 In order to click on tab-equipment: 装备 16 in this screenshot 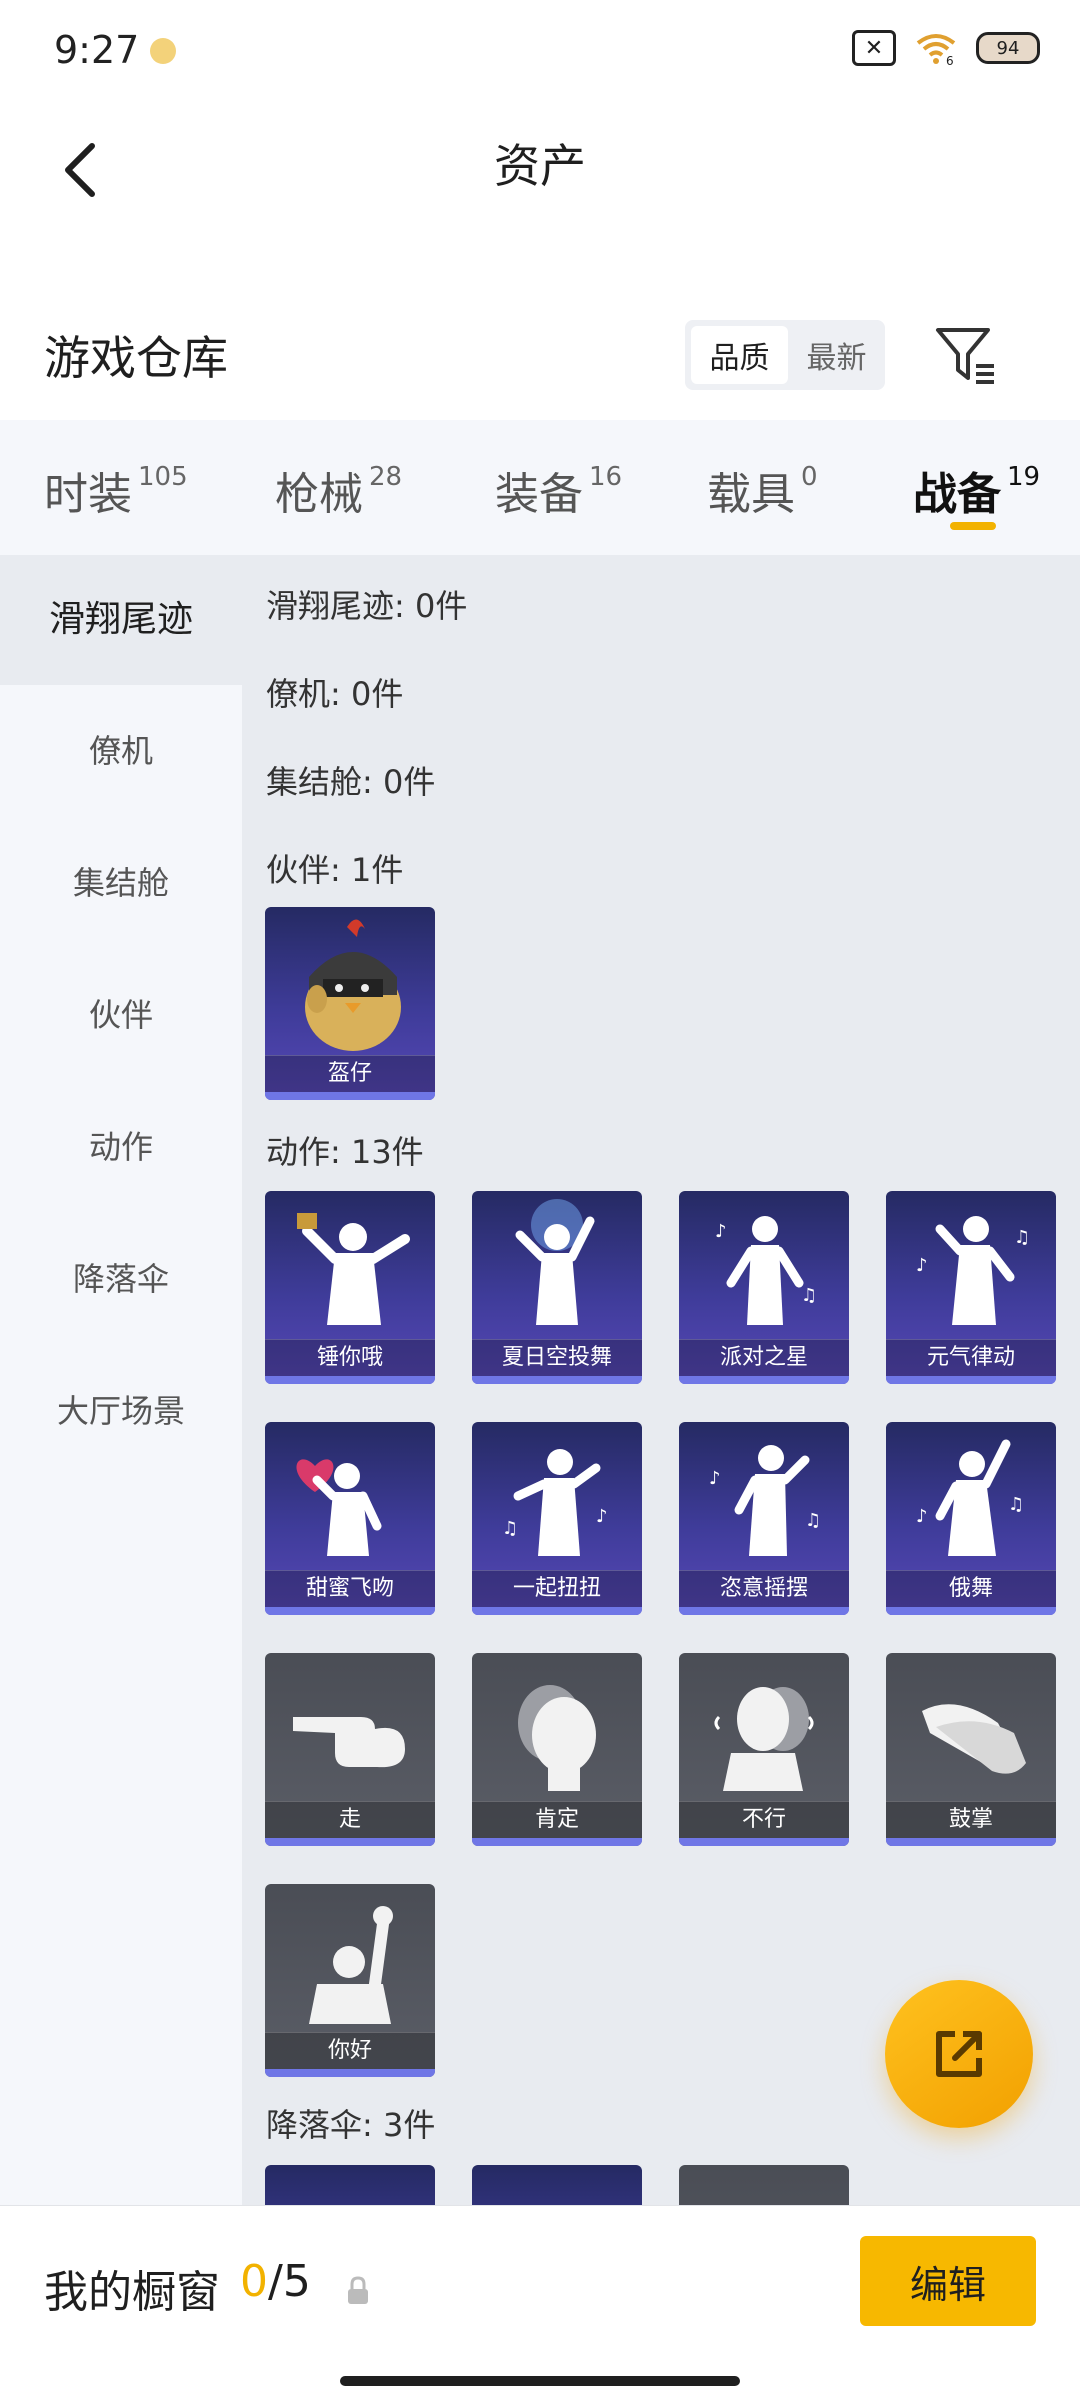, I will do `click(558, 490)`.